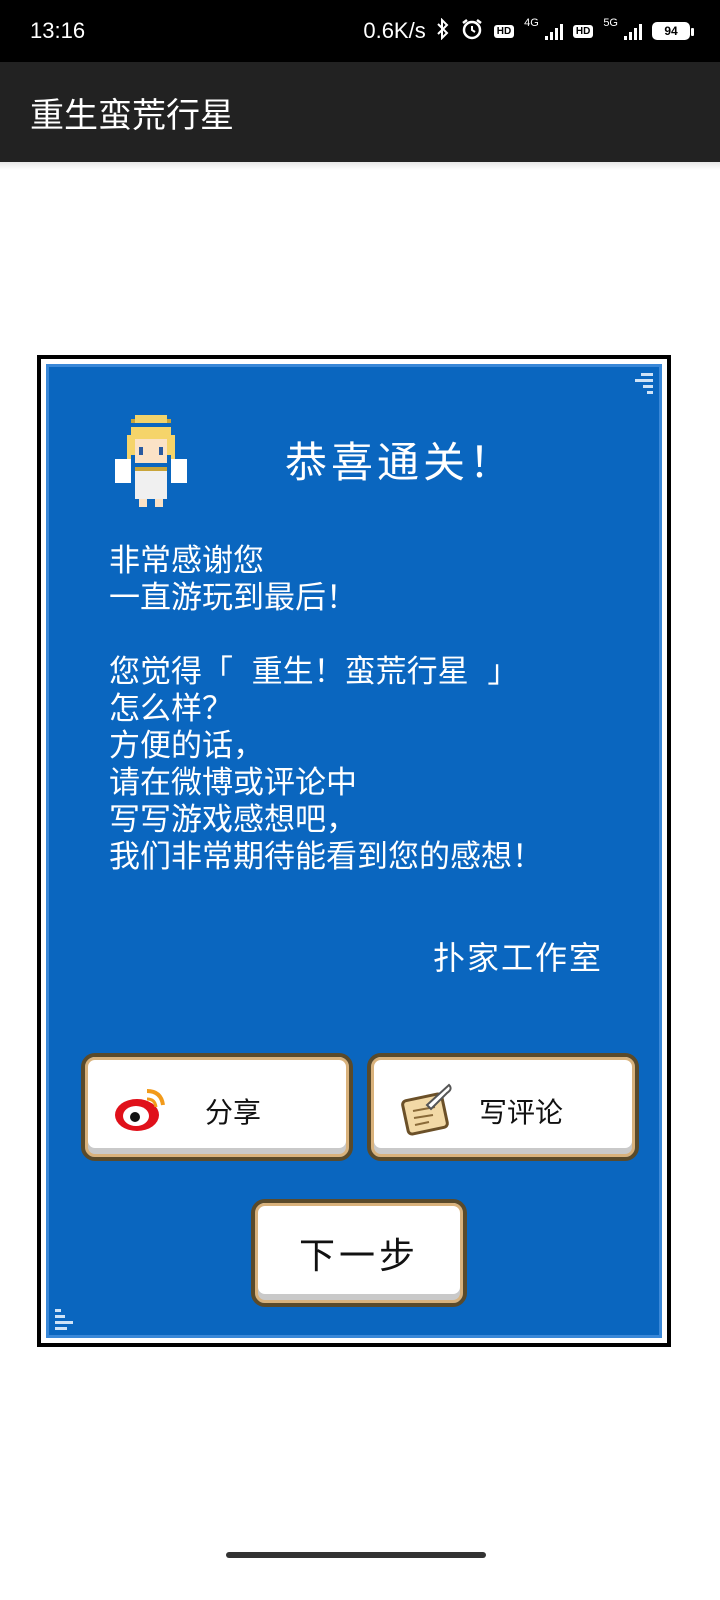  What do you see at coordinates (171, 709) in the screenshot?
I see `message-line: 怎么样？` at bounding box center [171, 709].